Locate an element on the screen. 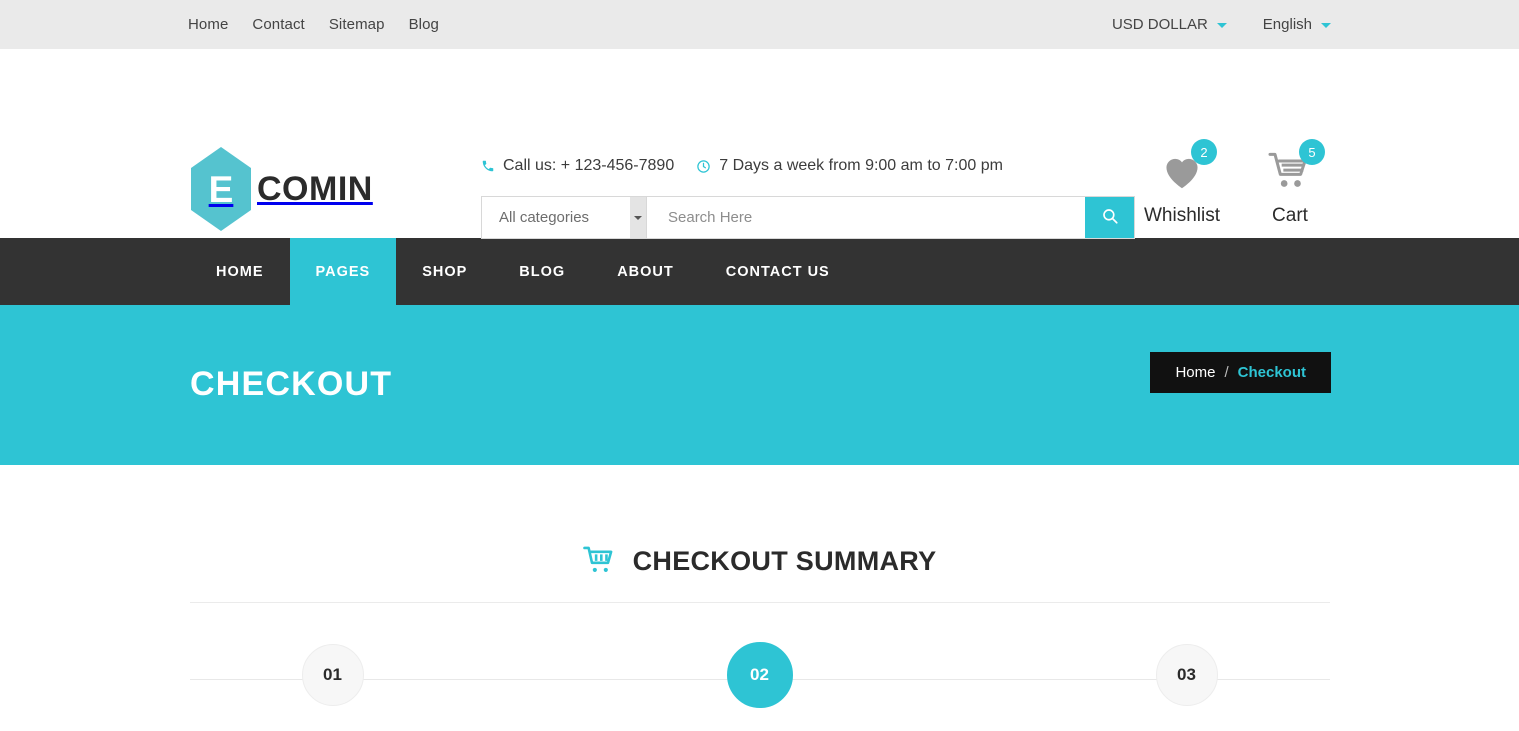 Image resolution: width=1519 pixels, height=731 pixels. clock-icon is located at coordinates (703, 166).